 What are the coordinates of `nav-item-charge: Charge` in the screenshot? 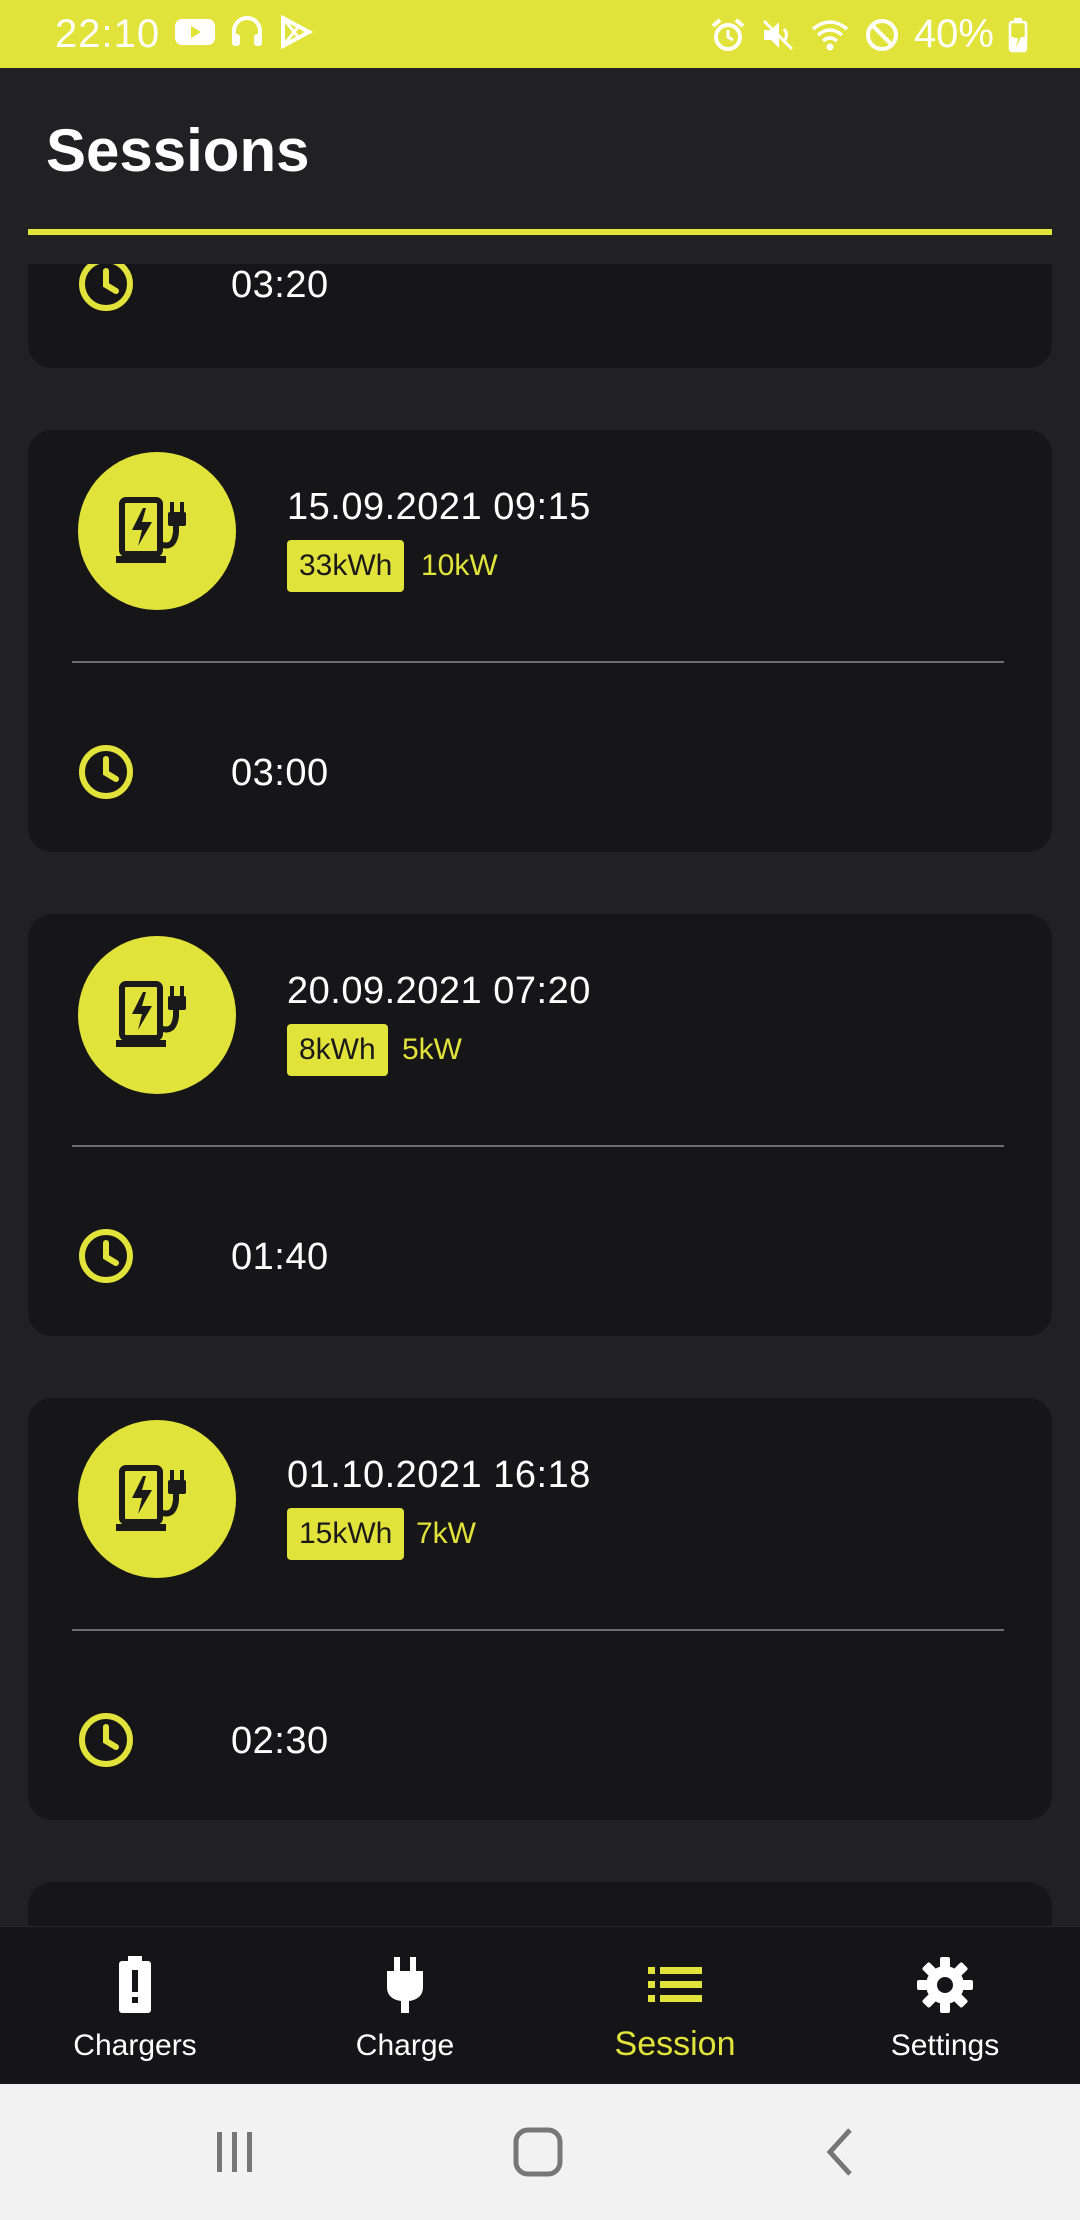 It's located at (405, 2006).